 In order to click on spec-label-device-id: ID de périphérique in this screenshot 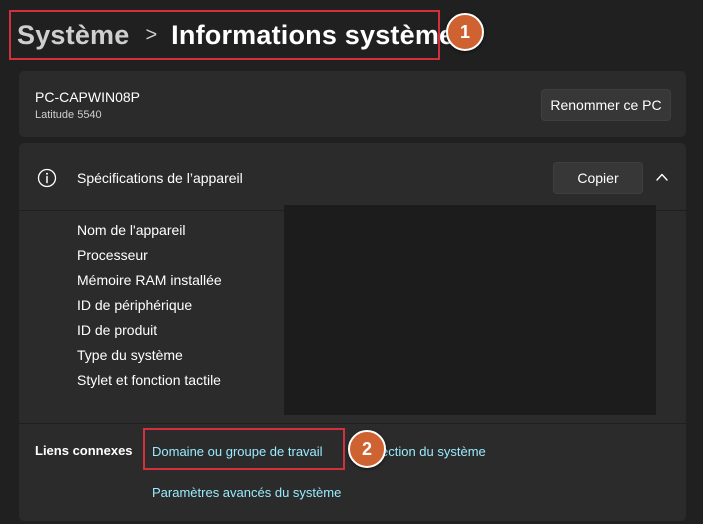, I will do `click(135, 305)`.